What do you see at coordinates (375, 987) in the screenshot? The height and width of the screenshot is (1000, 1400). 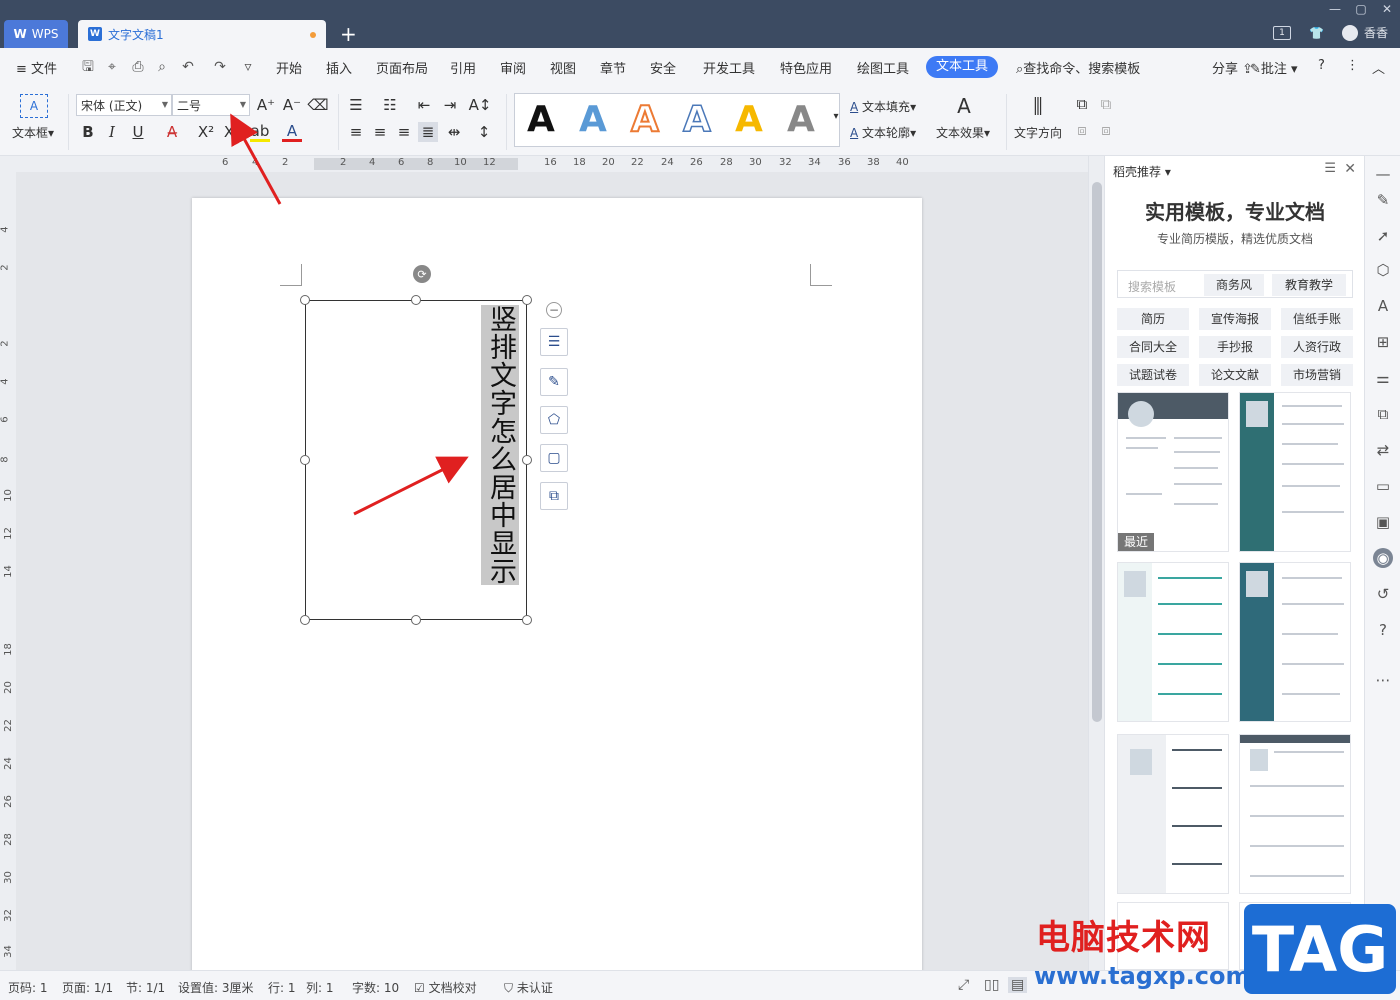 I see `status-word-count: 字数: 10` at bounding box center [375, 987].